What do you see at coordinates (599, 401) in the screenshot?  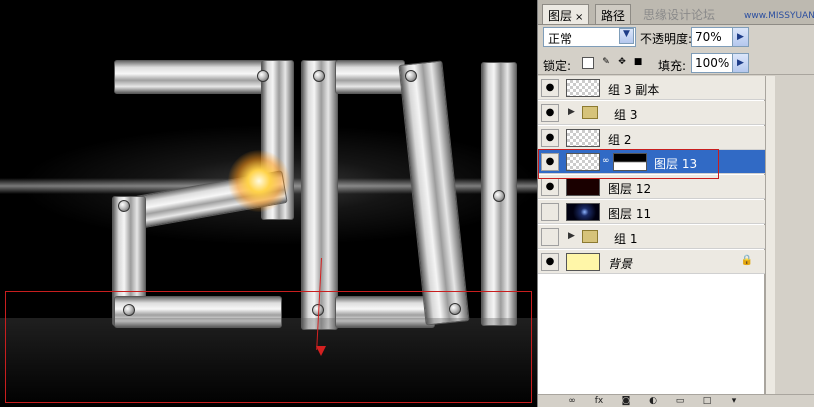 I see `fx-icon: fx` at bounding box center [599, 401].